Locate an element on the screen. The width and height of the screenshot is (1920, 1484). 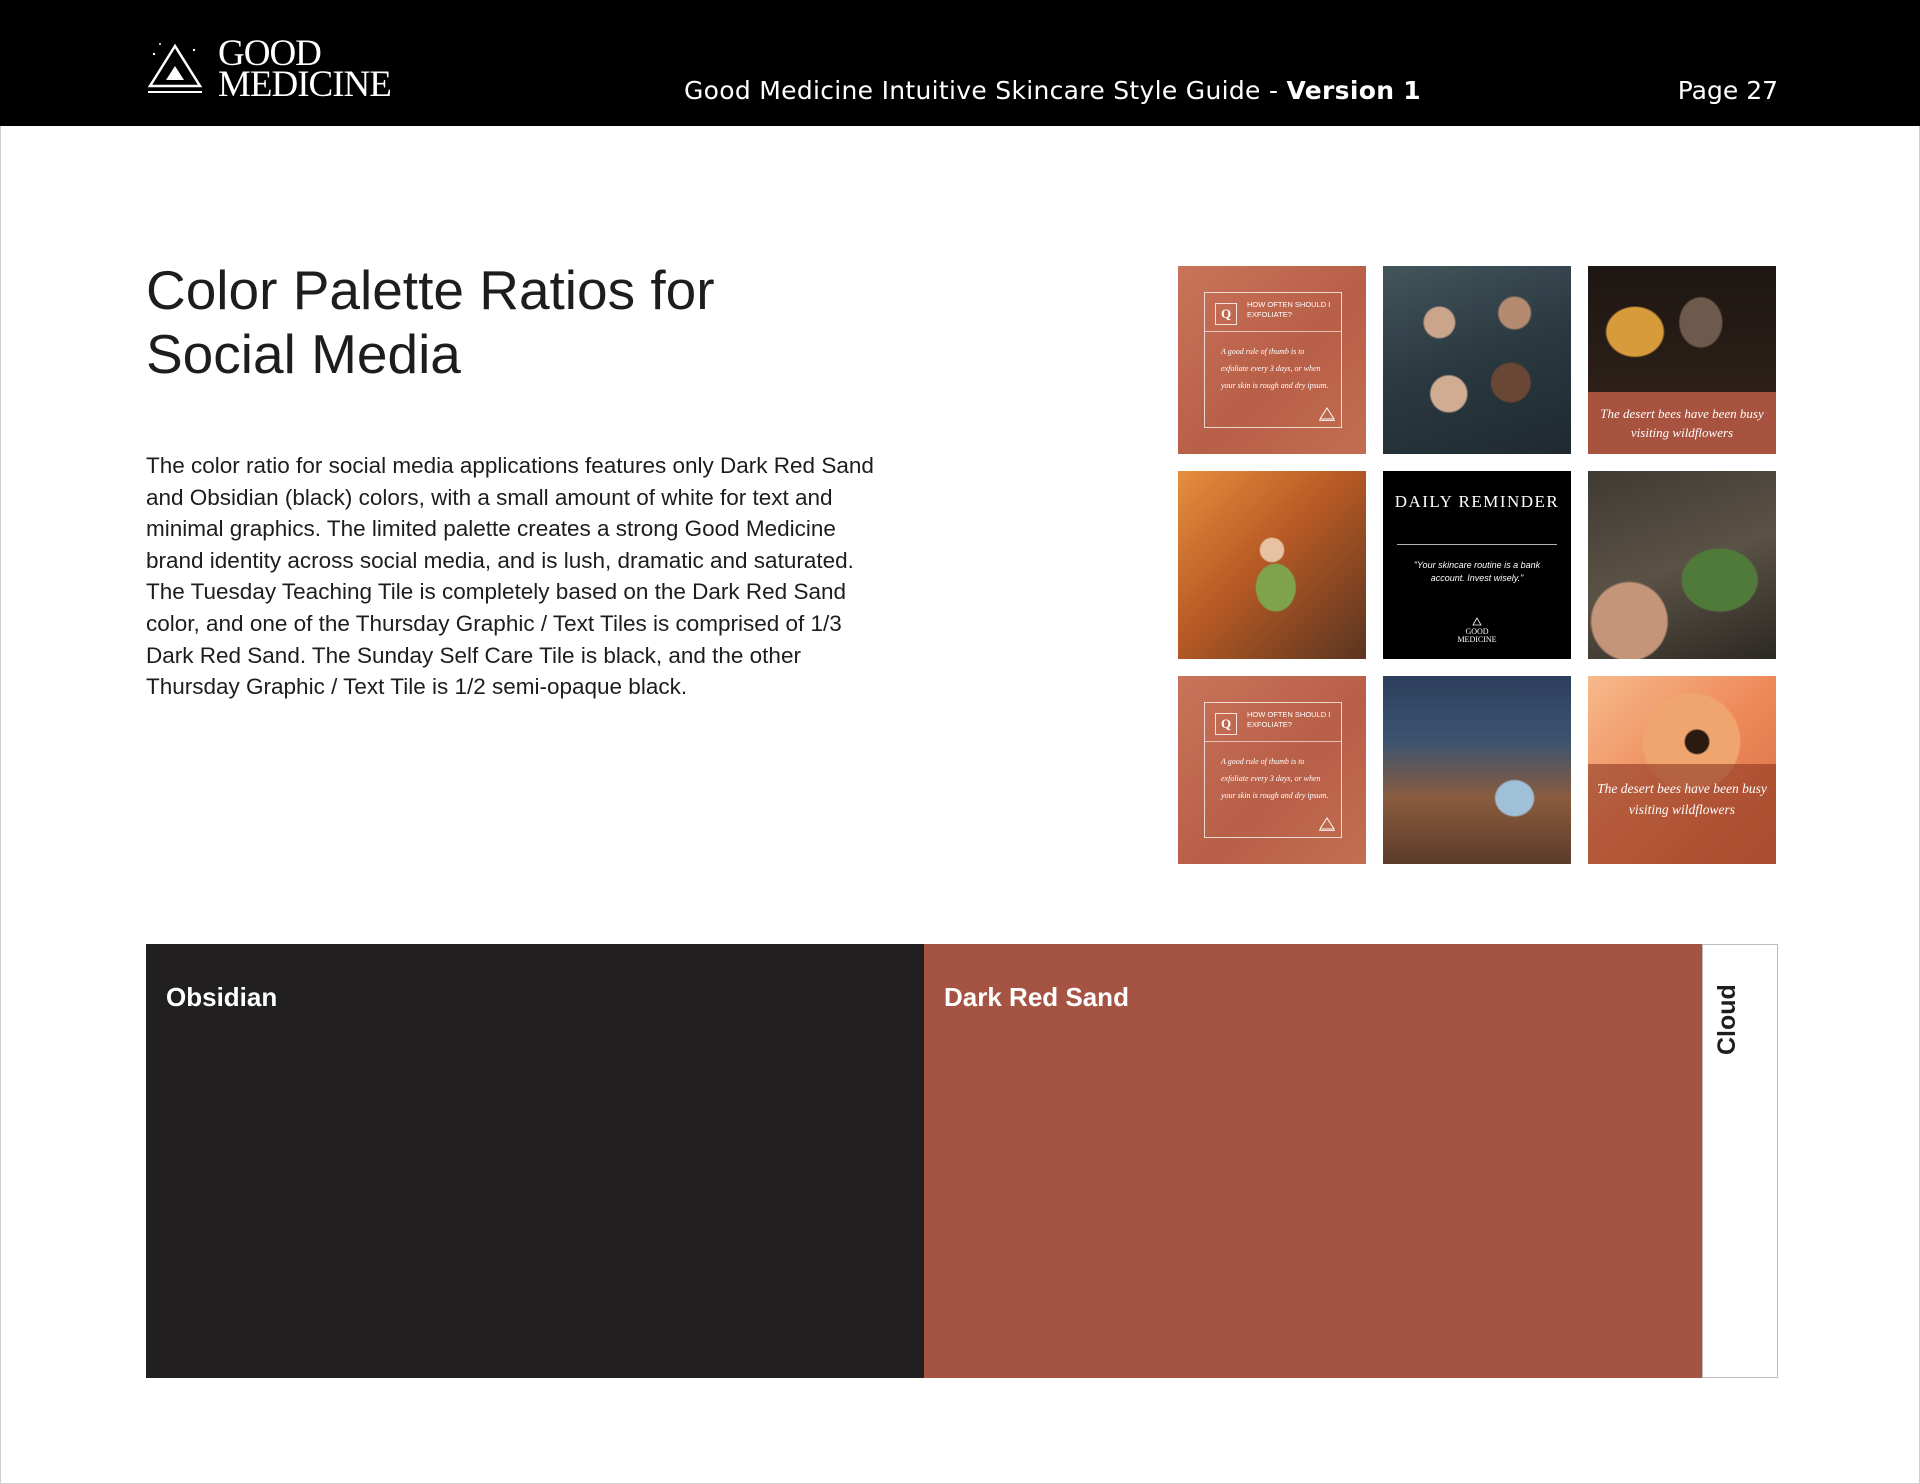
reminder-logo: GOOD MEDICINE is located at coordinates (1477, 630).